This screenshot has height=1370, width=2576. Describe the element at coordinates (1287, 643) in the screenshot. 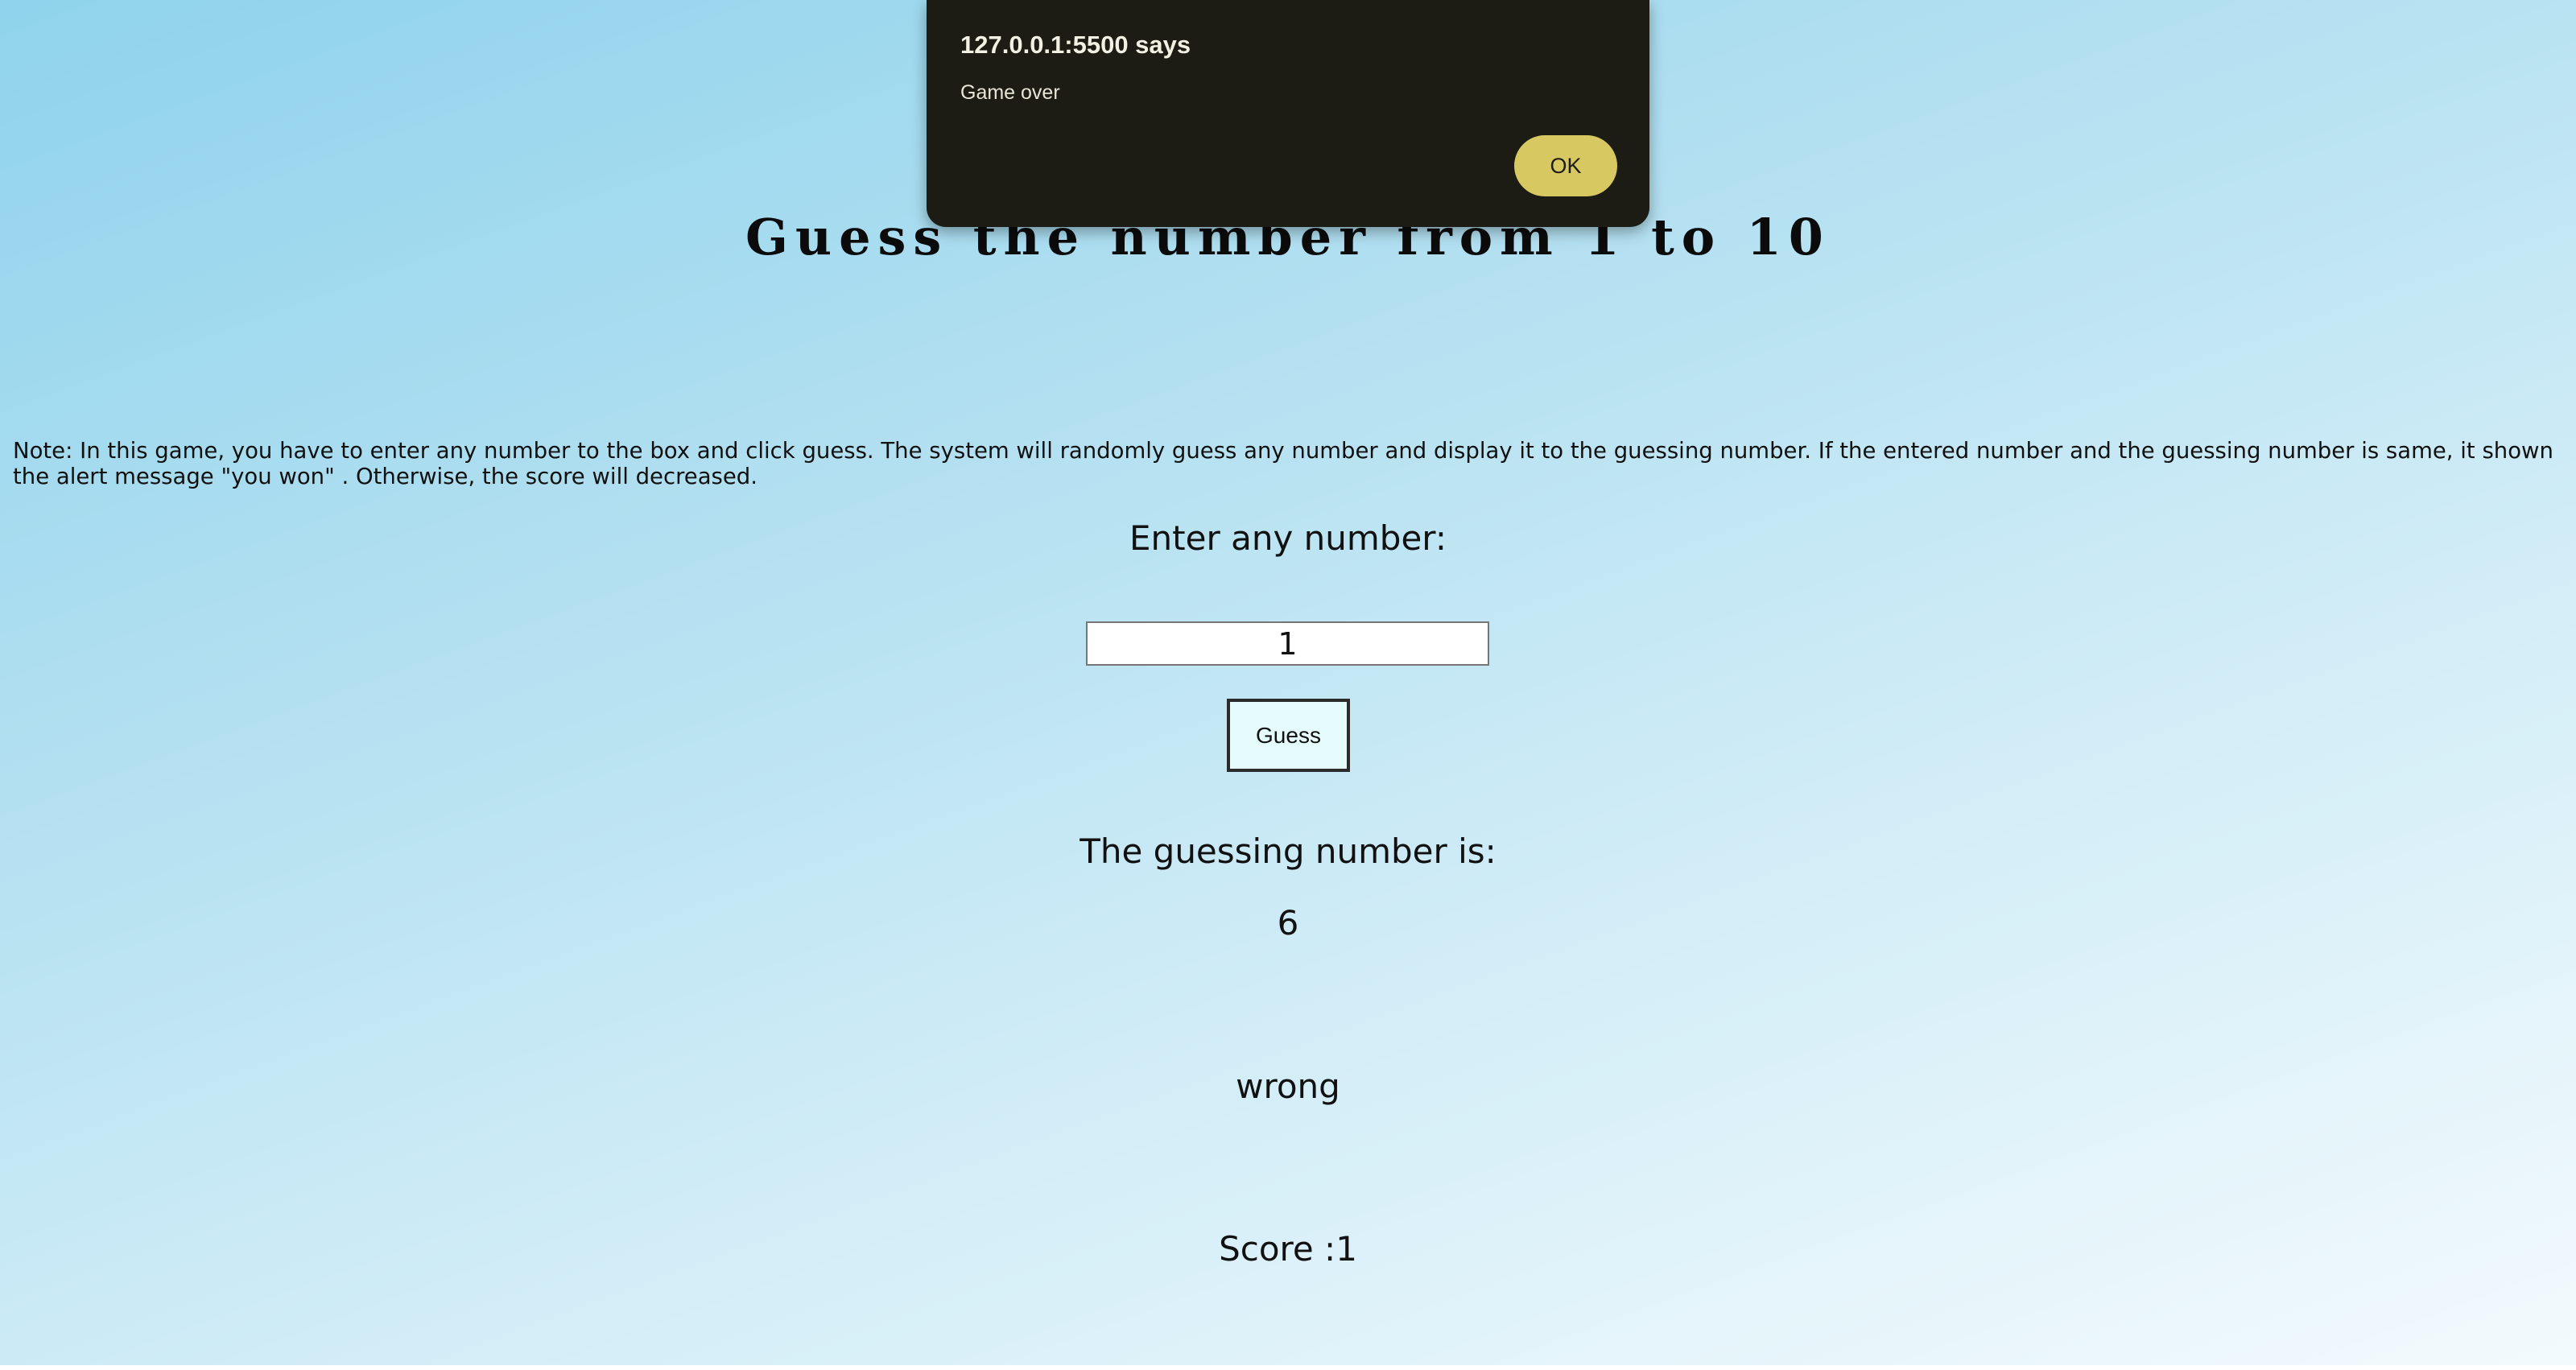

I see `number-input` at that location.